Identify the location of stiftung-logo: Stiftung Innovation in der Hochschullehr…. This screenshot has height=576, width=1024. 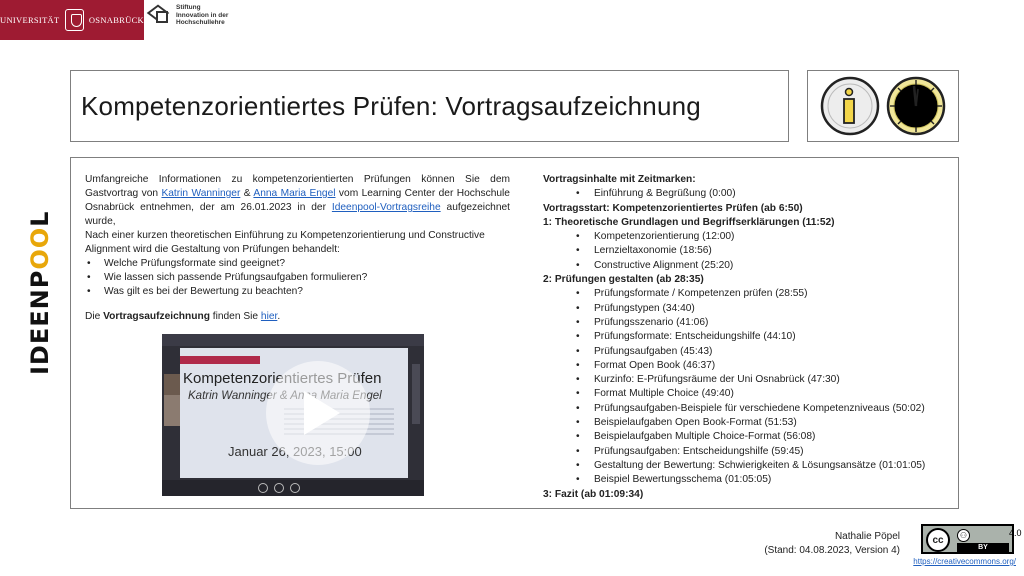
(187, 15).